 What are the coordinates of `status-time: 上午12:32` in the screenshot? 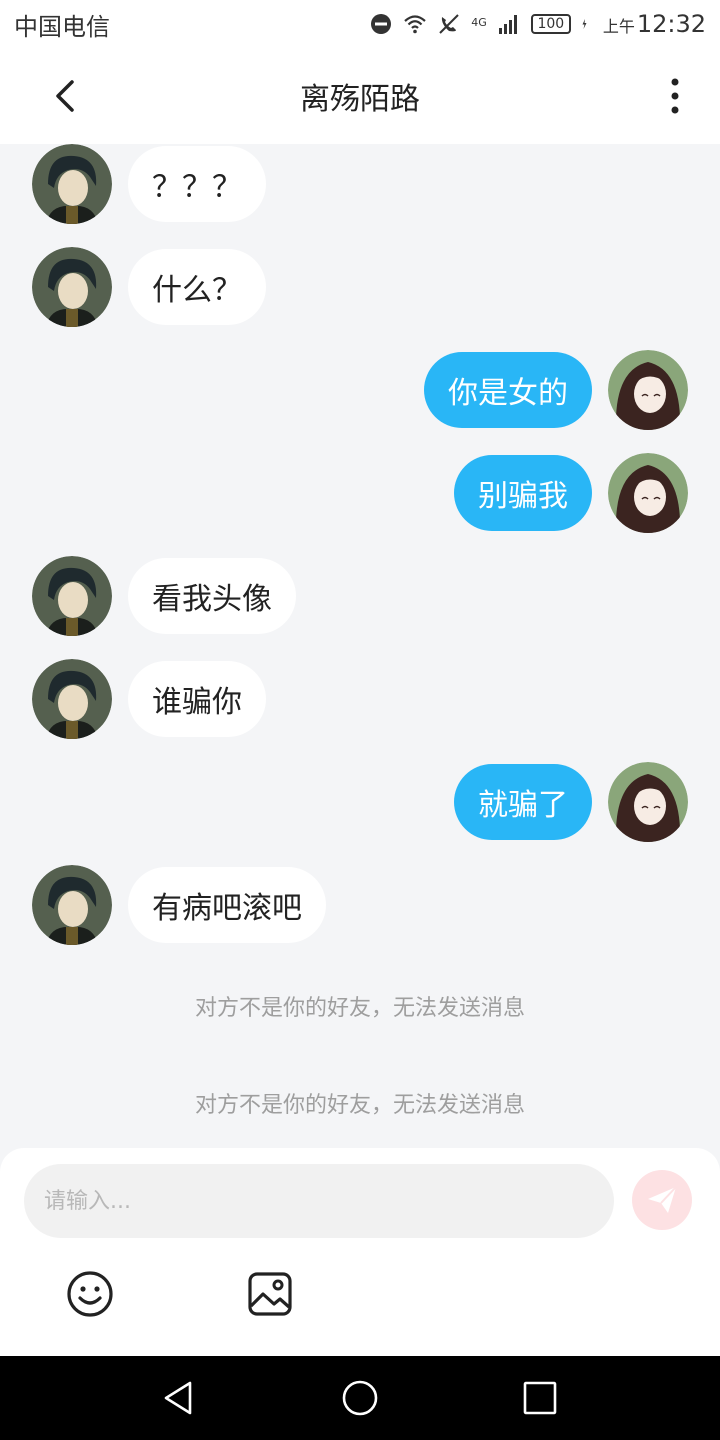 It's located at (654, 24).